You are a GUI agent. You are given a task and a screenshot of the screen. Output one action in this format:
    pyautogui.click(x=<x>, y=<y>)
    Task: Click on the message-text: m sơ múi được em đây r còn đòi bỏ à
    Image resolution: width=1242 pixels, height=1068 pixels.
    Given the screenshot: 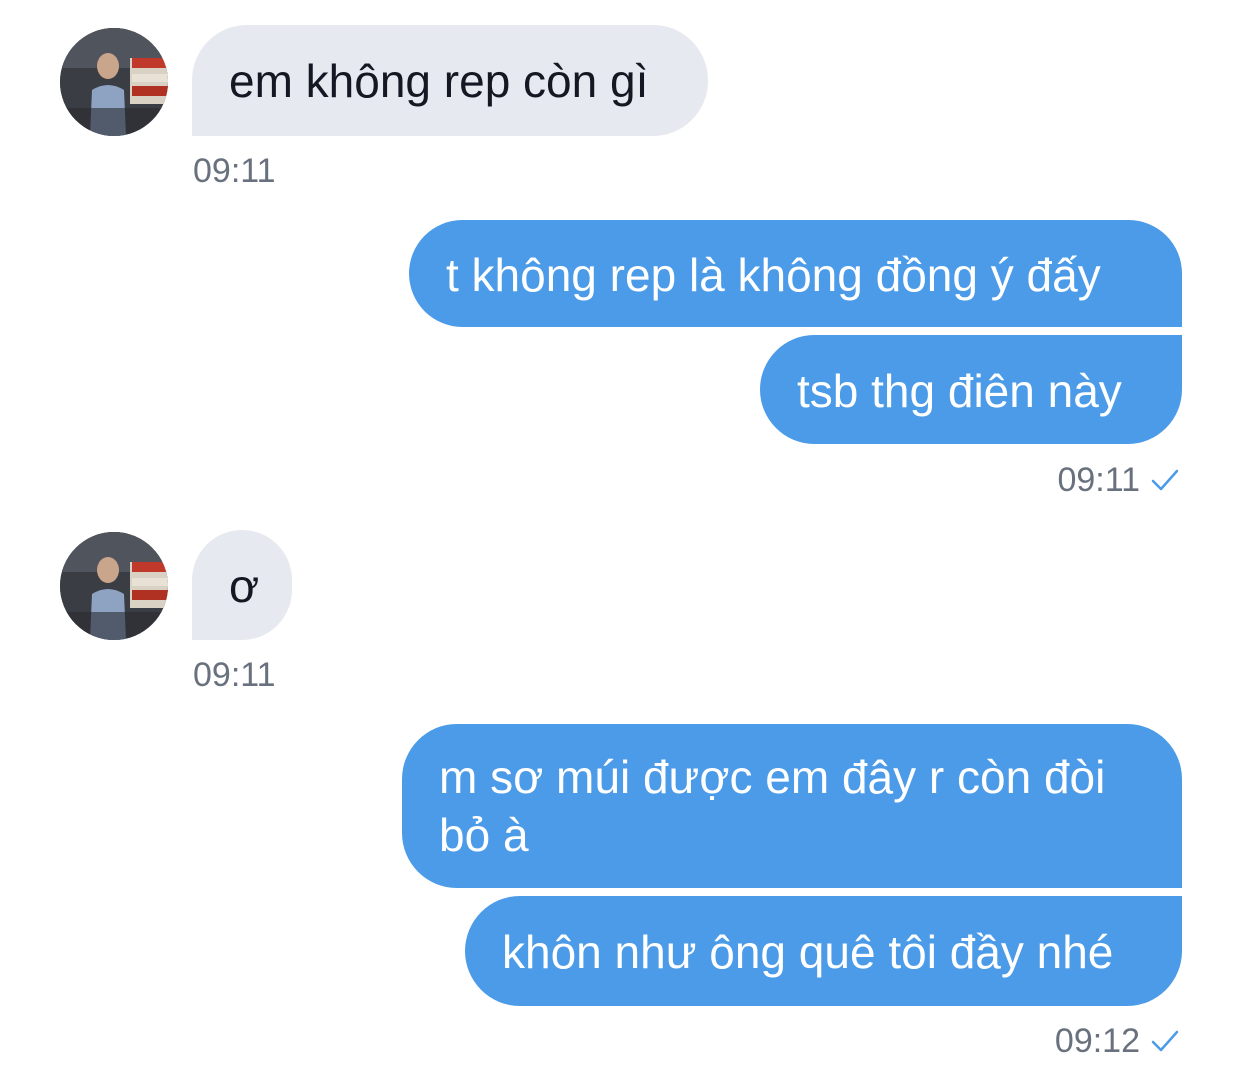 What is the action you would take?
    pyautogui.click(x=772, y=806)
    